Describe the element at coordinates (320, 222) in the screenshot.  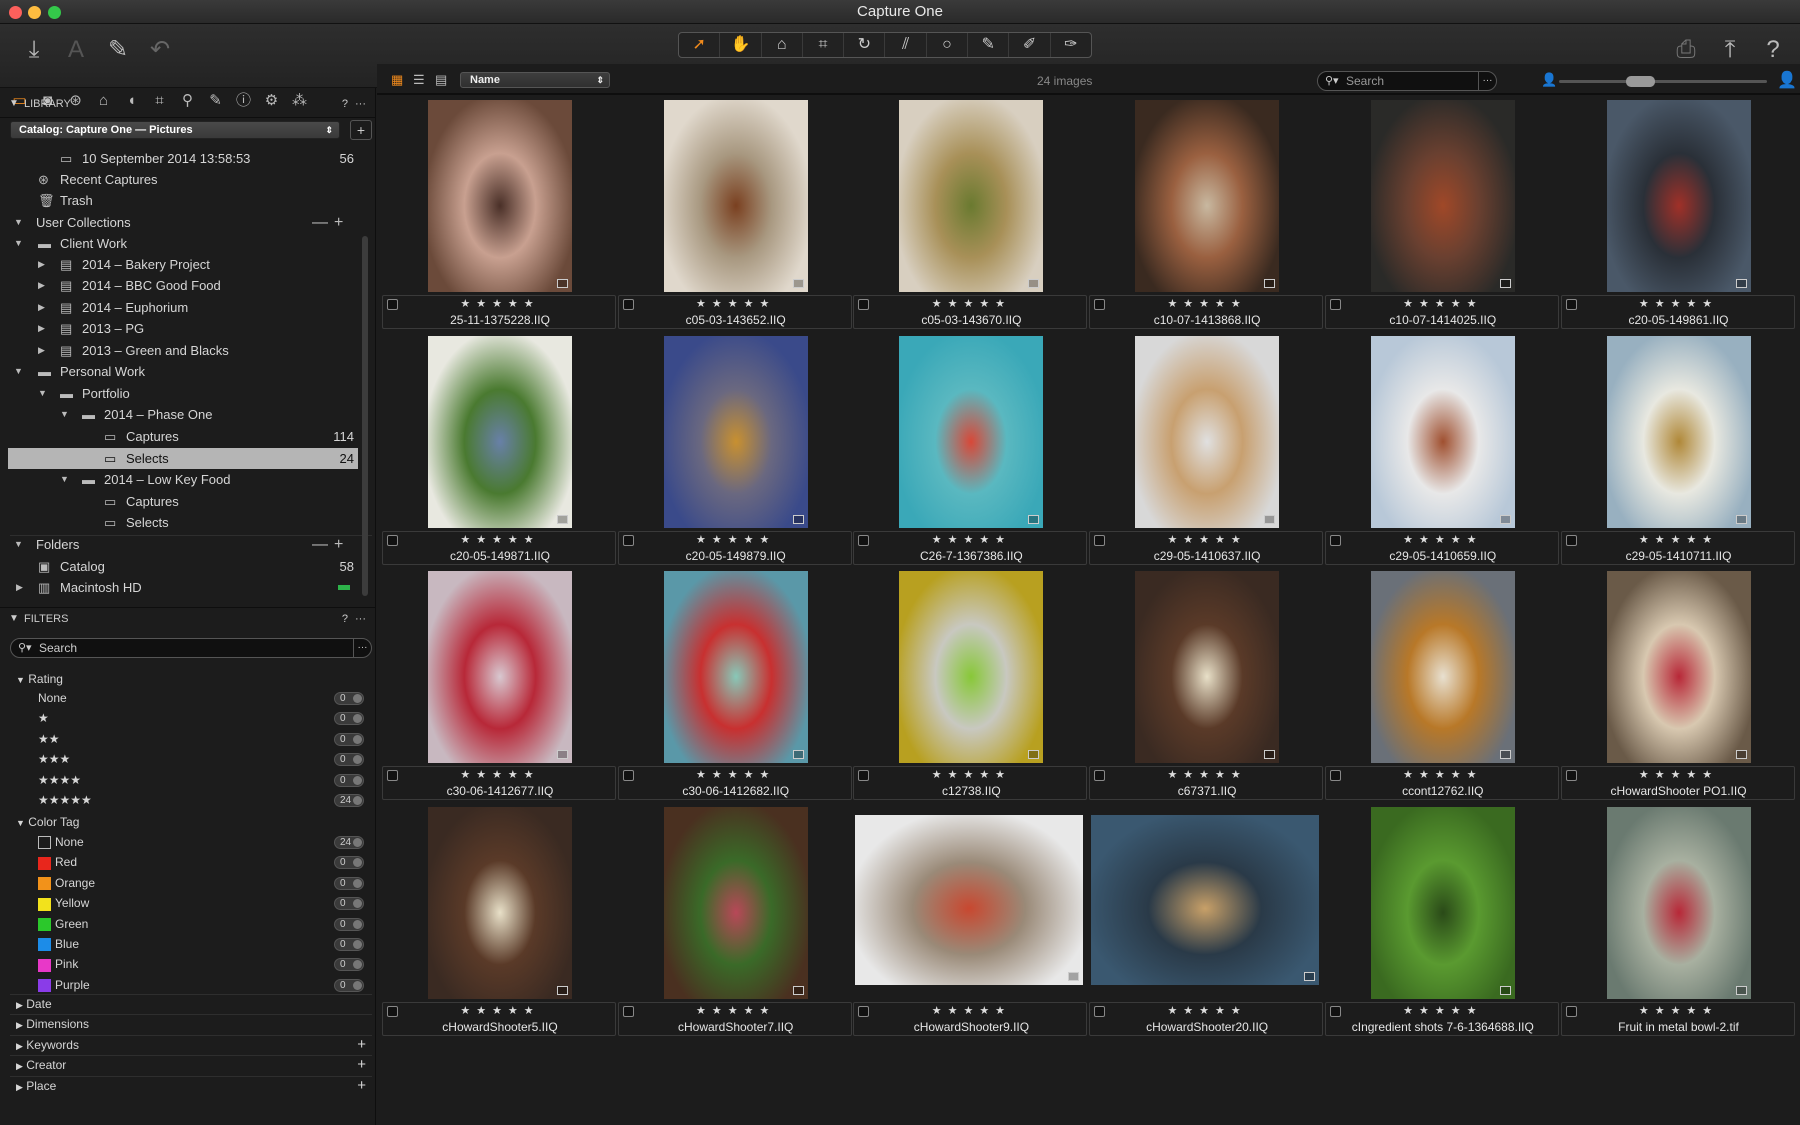
I see `remove-collection-button: —` at that location.